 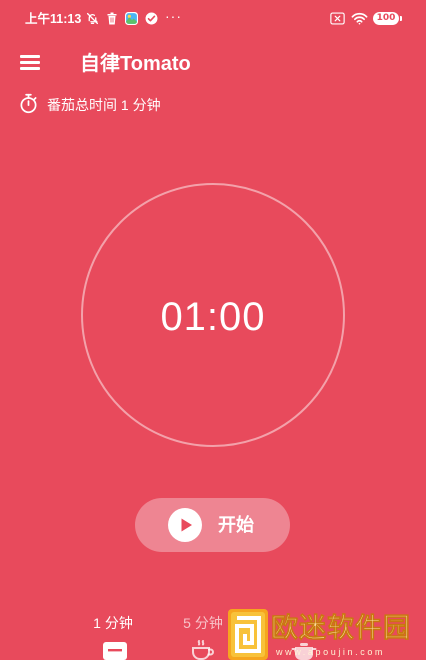 I want to click on status-bar: 上午11:13 ··· 100, so click(x=213, y=18).